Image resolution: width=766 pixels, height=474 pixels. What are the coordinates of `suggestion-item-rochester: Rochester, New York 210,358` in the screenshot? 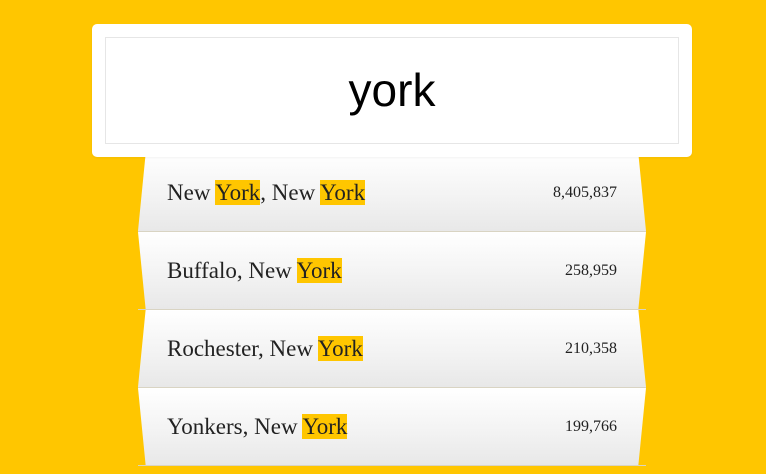 It's located at (392, 349).